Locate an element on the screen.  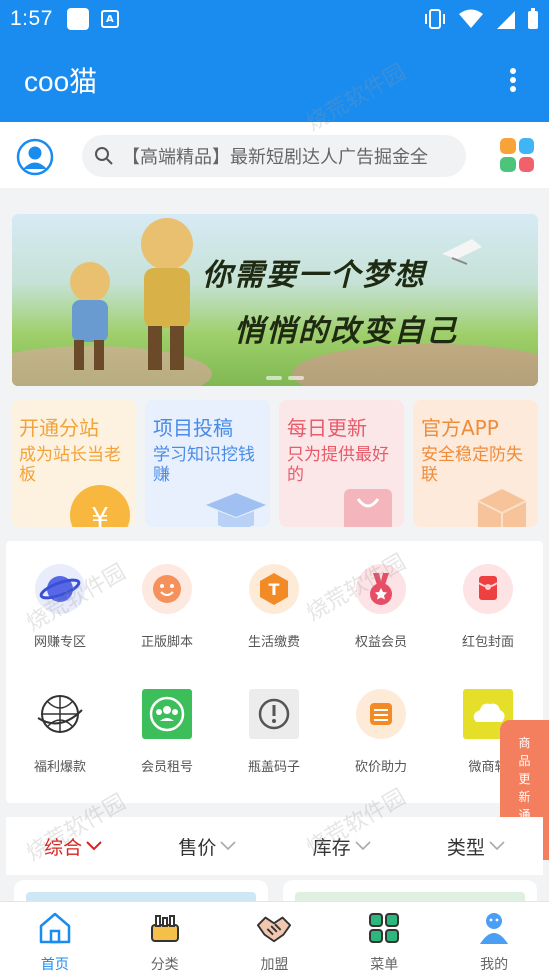
nav-label: 菜单 is located at coordinates (384, 965).